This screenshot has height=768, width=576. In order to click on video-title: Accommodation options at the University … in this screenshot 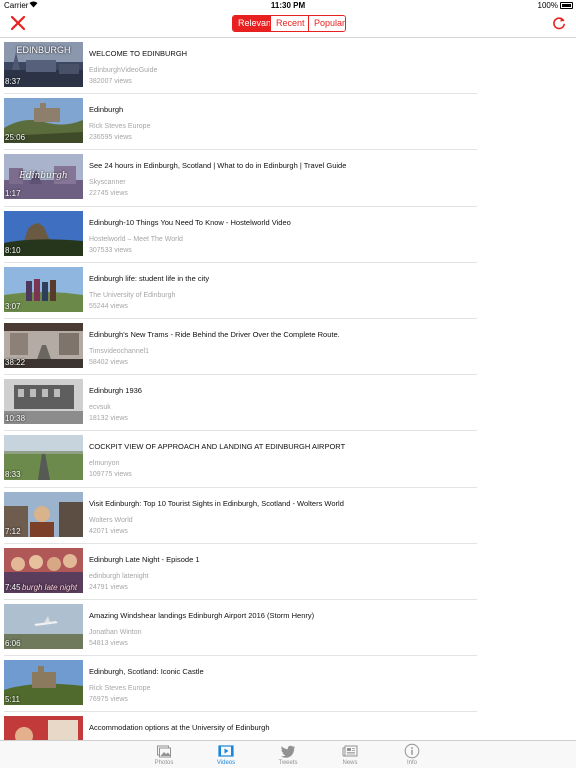, I will do `click(179, 728)`.